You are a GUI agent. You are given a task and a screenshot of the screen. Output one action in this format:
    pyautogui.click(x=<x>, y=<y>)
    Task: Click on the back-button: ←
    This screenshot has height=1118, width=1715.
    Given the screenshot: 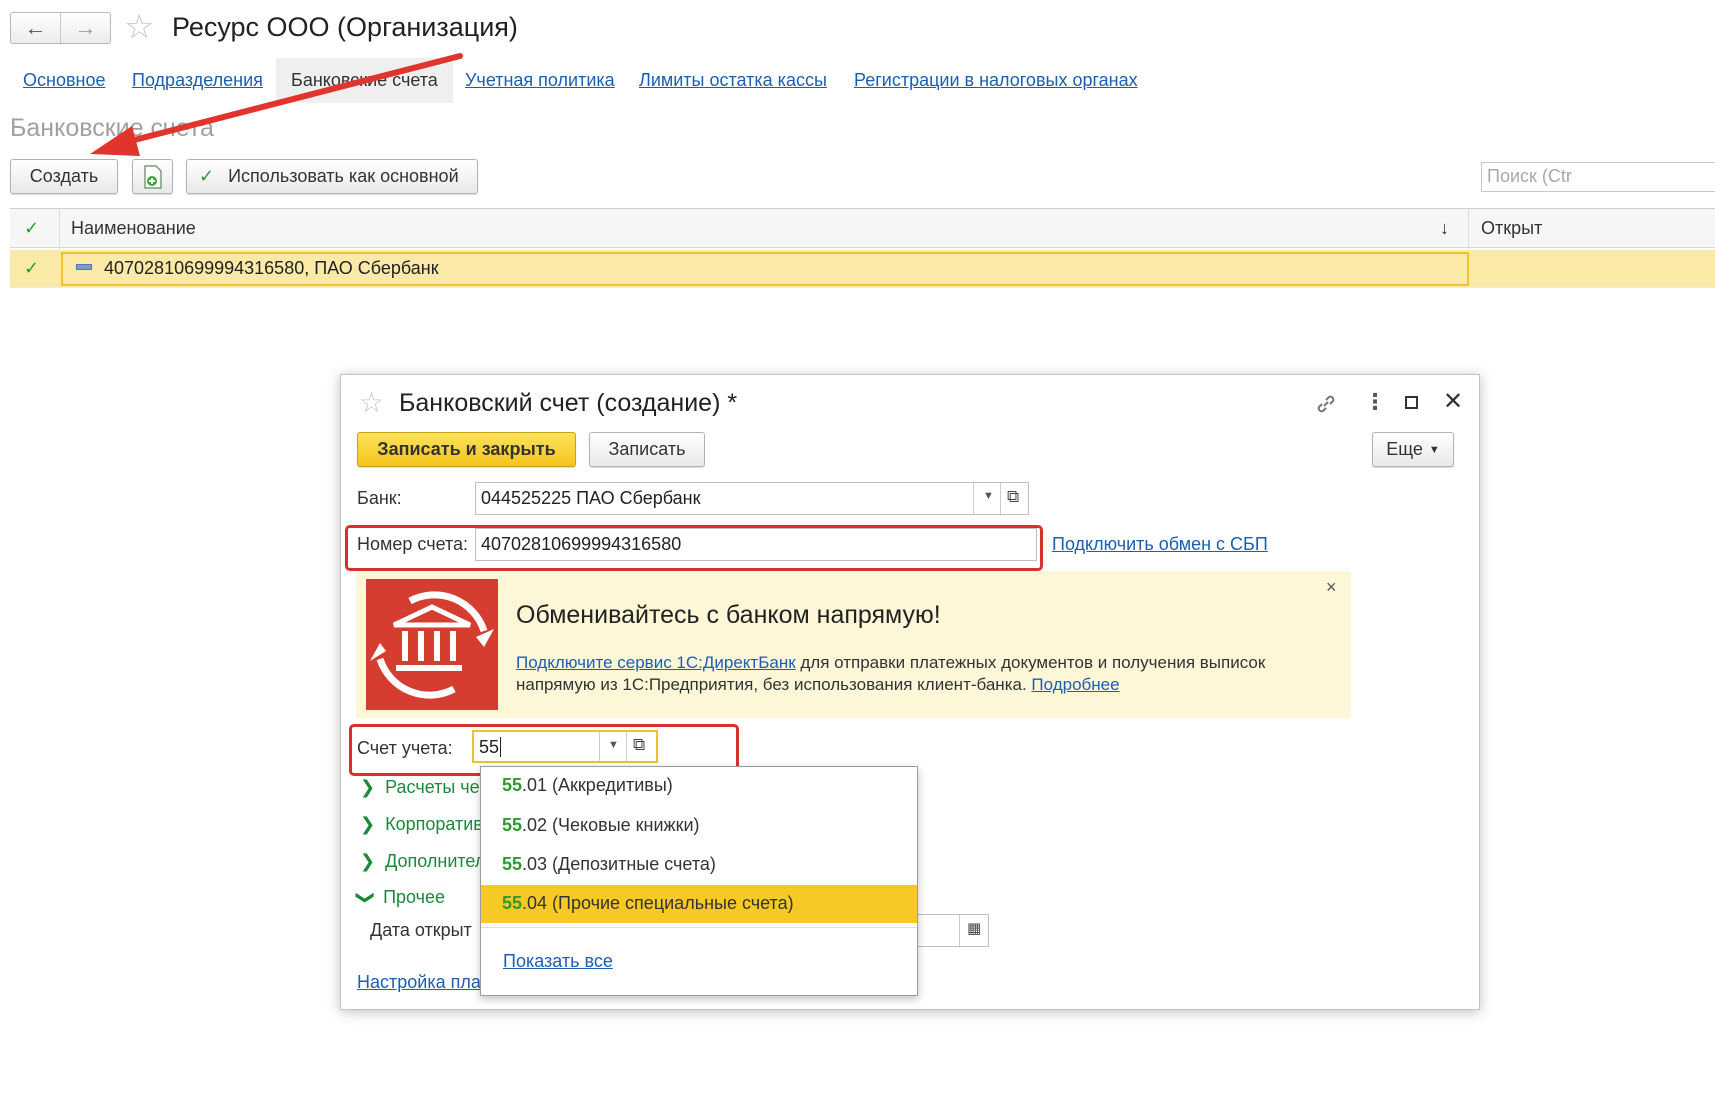 What is the action you would take?
    pyautogui.click(x=35, y=28)
    